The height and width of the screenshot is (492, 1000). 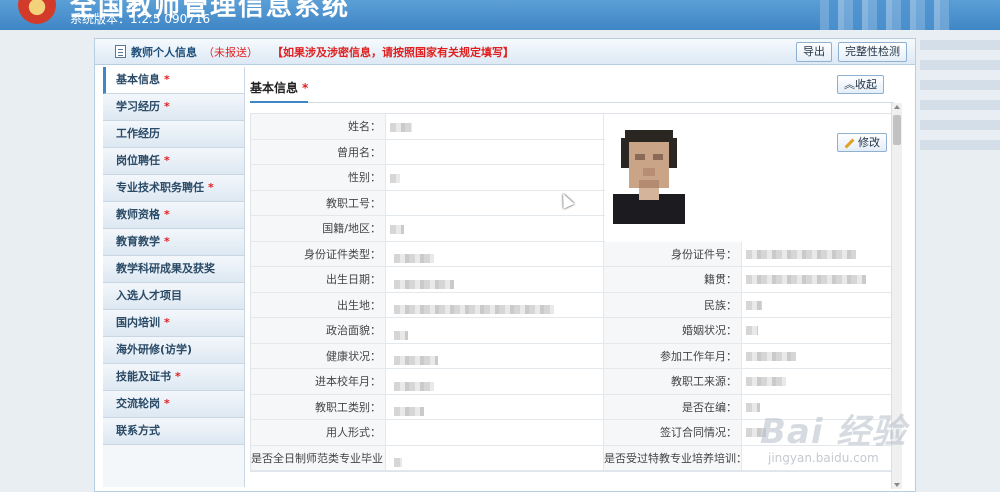 I want to click on form-row: 身份证件类型： 身份证件号：, so click(x=572, y=254).